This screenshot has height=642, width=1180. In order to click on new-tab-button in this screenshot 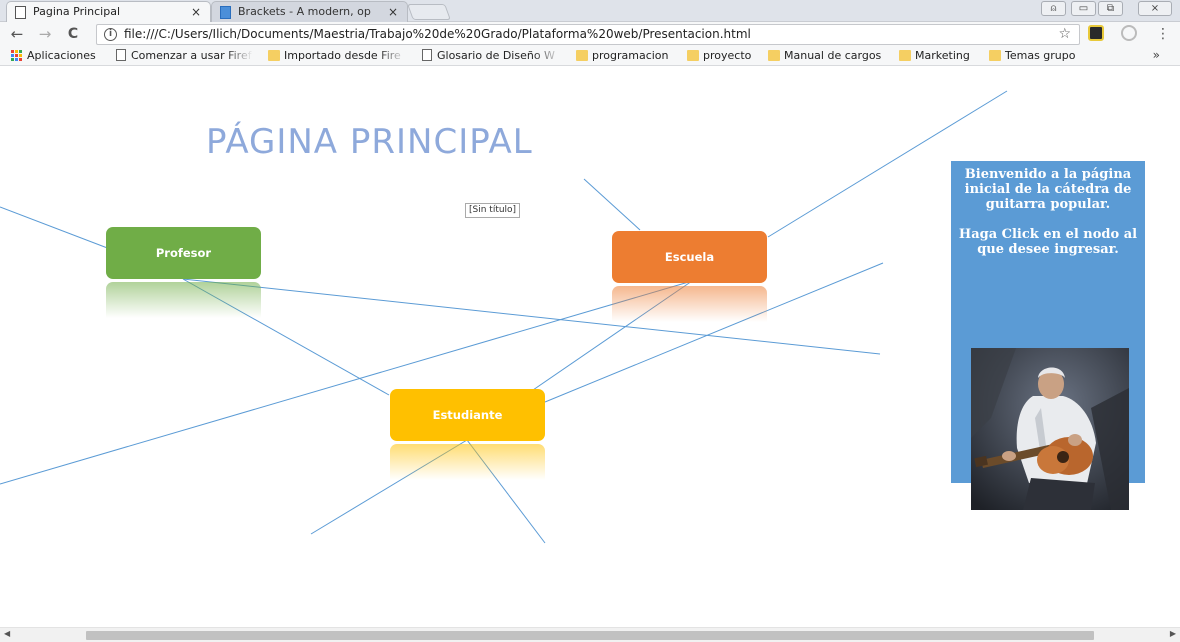, I will do `click(429, 12)`.